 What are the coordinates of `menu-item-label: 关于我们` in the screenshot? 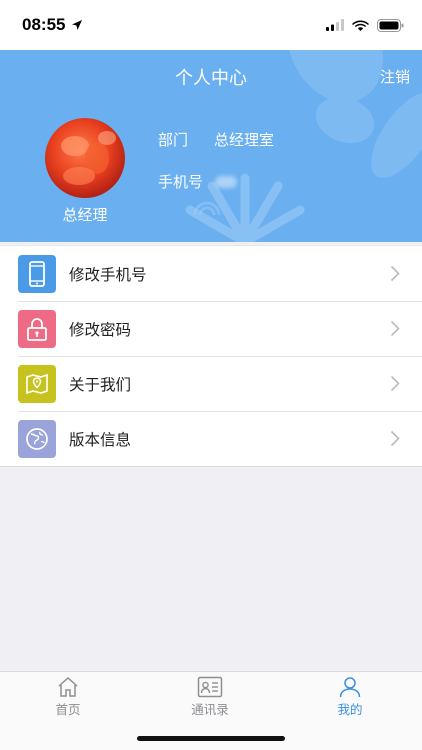 It's located at (100, 384).